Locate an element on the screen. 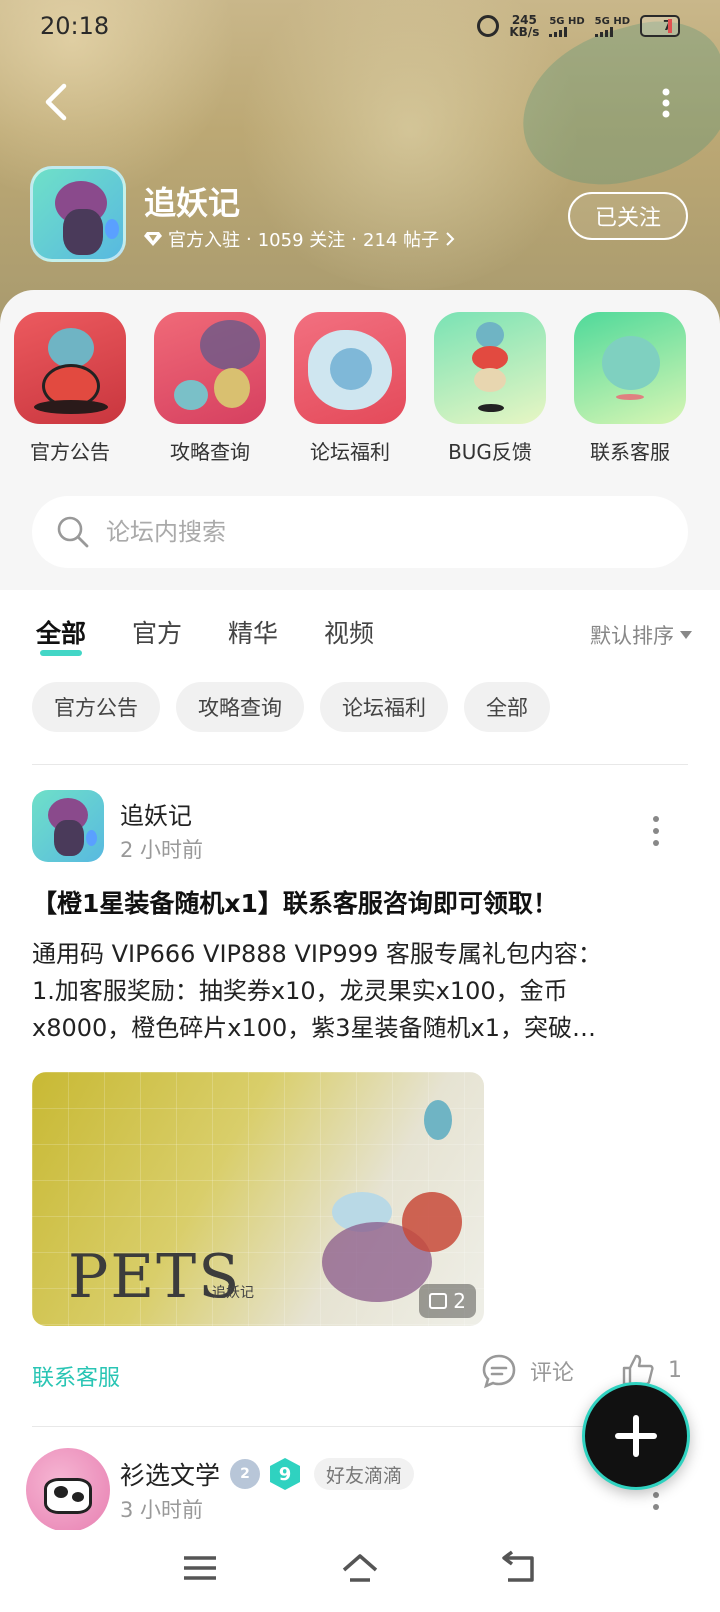  image-count-badge: 2 is located at coordinates (447, 1301).